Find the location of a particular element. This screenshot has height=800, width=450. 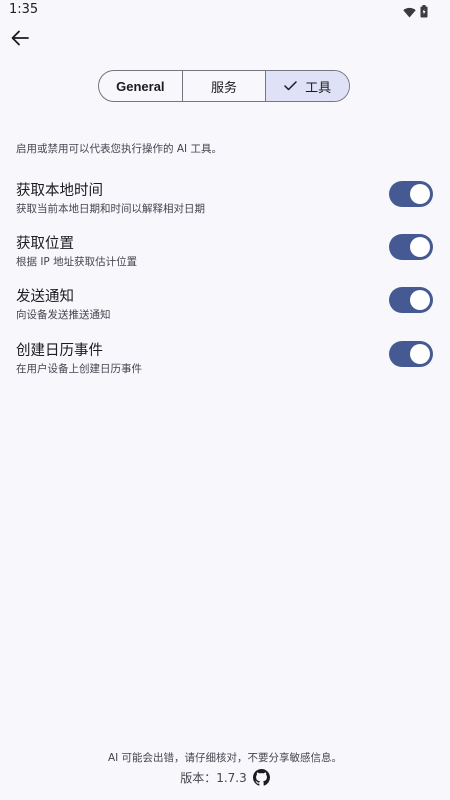

github-icon is located at coordinates (261, 777).